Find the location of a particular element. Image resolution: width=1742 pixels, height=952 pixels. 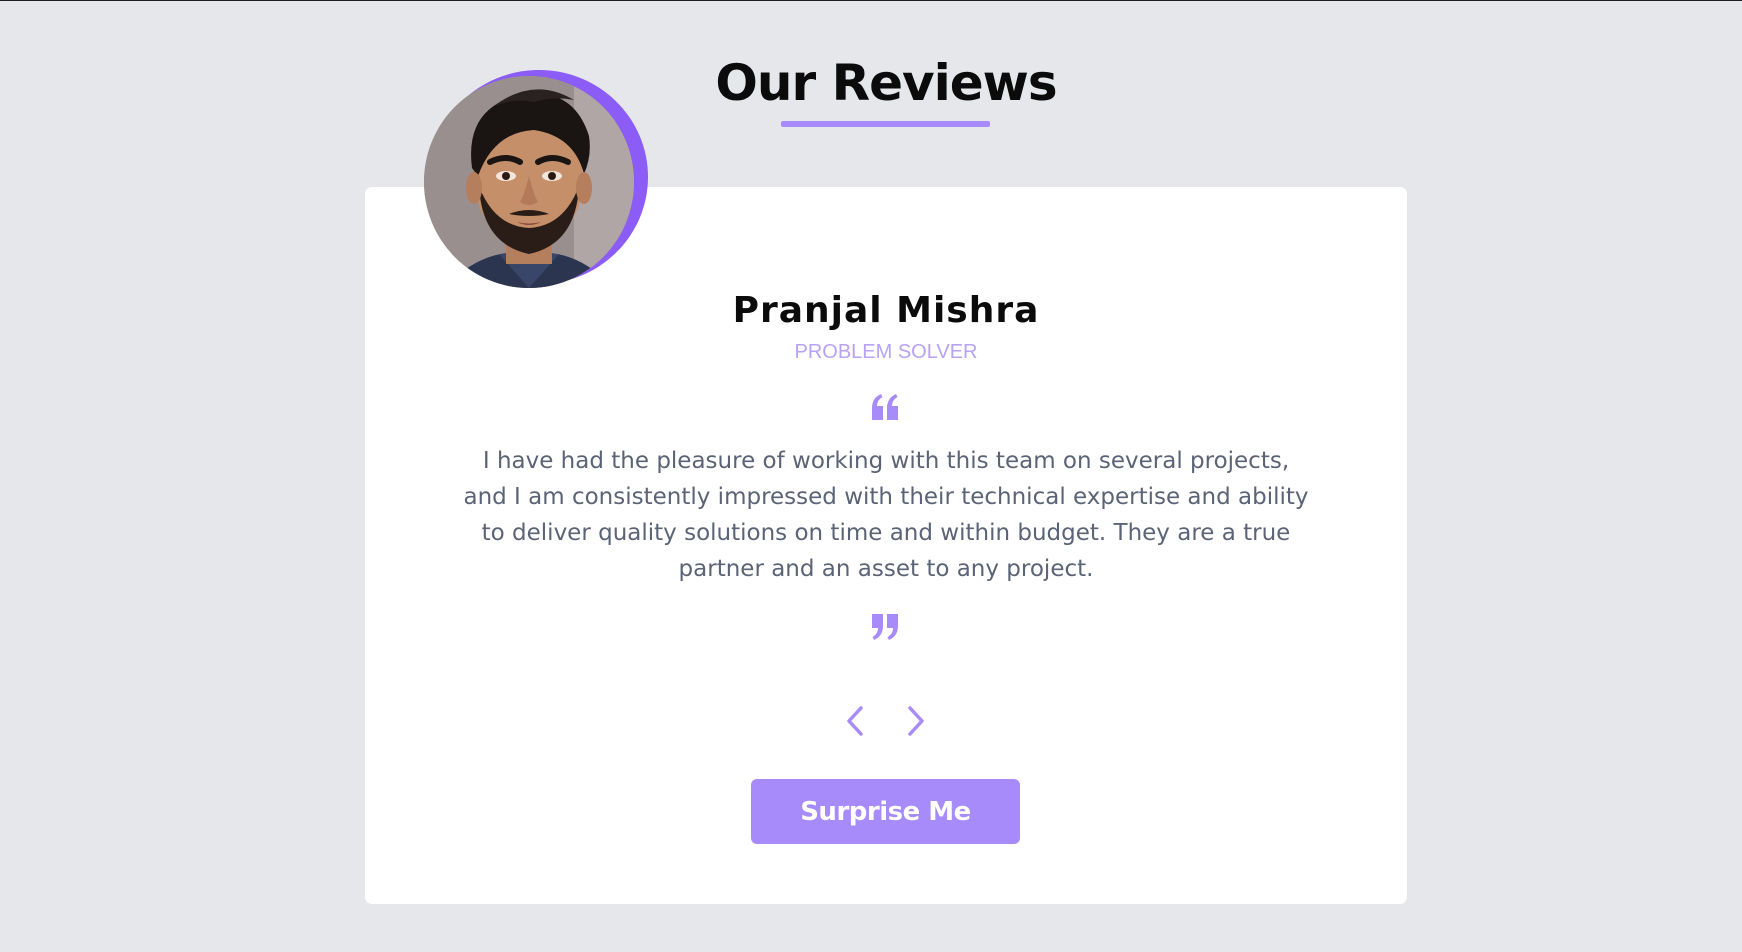

surprise-me-button: Surprise Me is located at coordinates (885, 811).